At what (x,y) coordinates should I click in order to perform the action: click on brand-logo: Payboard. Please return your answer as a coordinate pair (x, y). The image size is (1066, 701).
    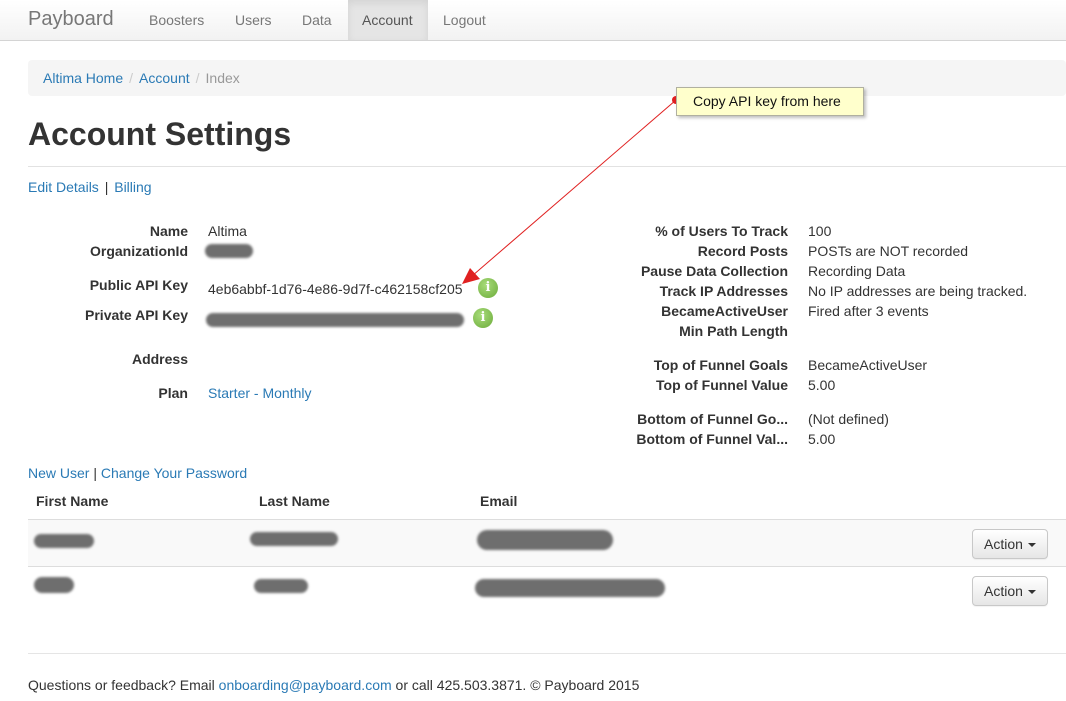
    Looking at the image, I should click on (71, 19).